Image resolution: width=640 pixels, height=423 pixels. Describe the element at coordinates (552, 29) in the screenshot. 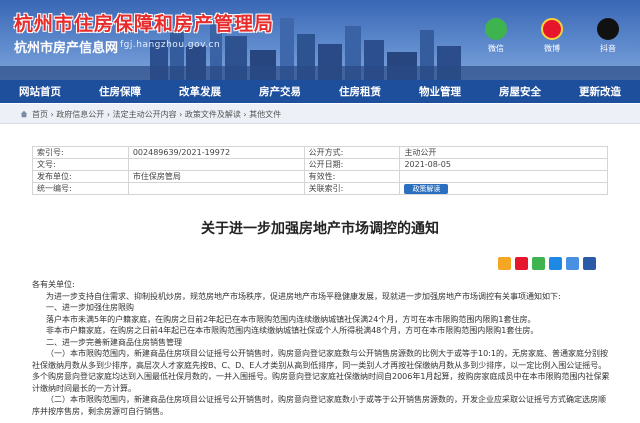

I see `weibo-icon` at that location.